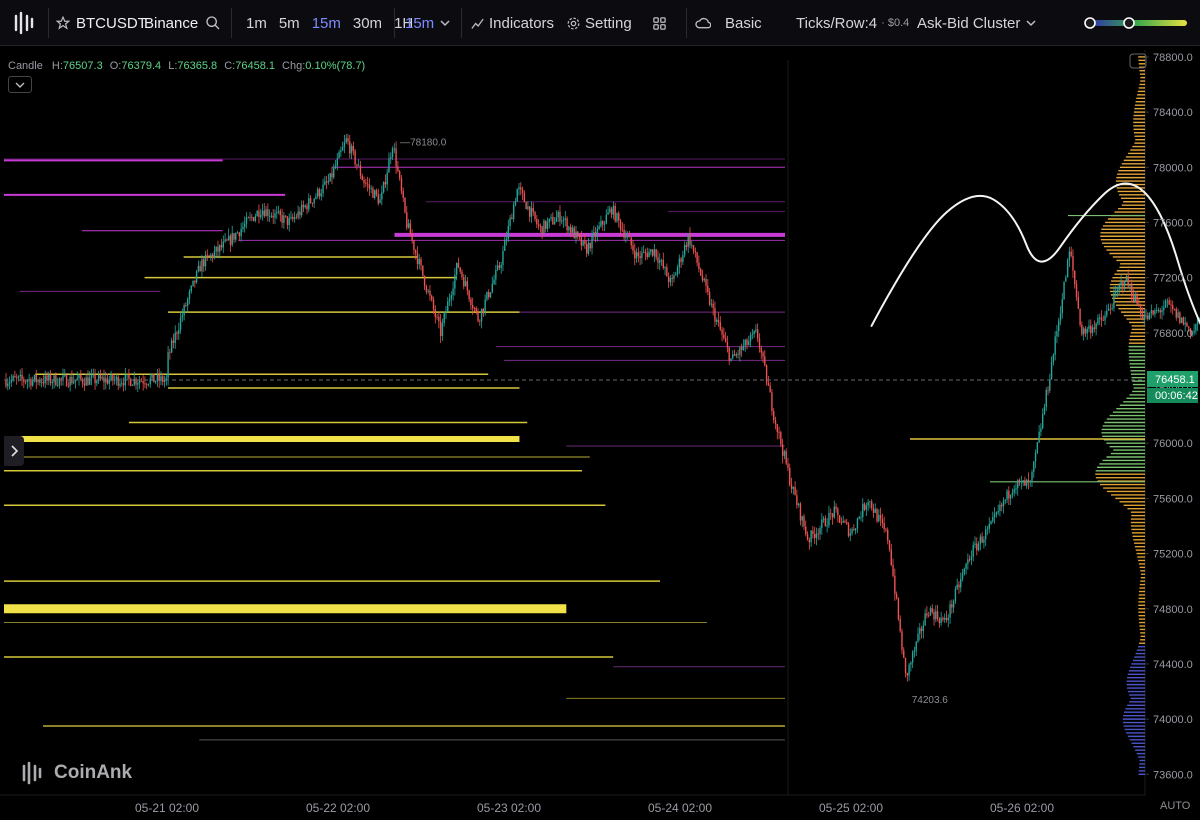 Image resolution: width=1200 pixels, height=820 pixels. What do you see at coordinates (599, 23) in the screenshot?
I see `setting-button: Setting` at bounding box center [599, 23].